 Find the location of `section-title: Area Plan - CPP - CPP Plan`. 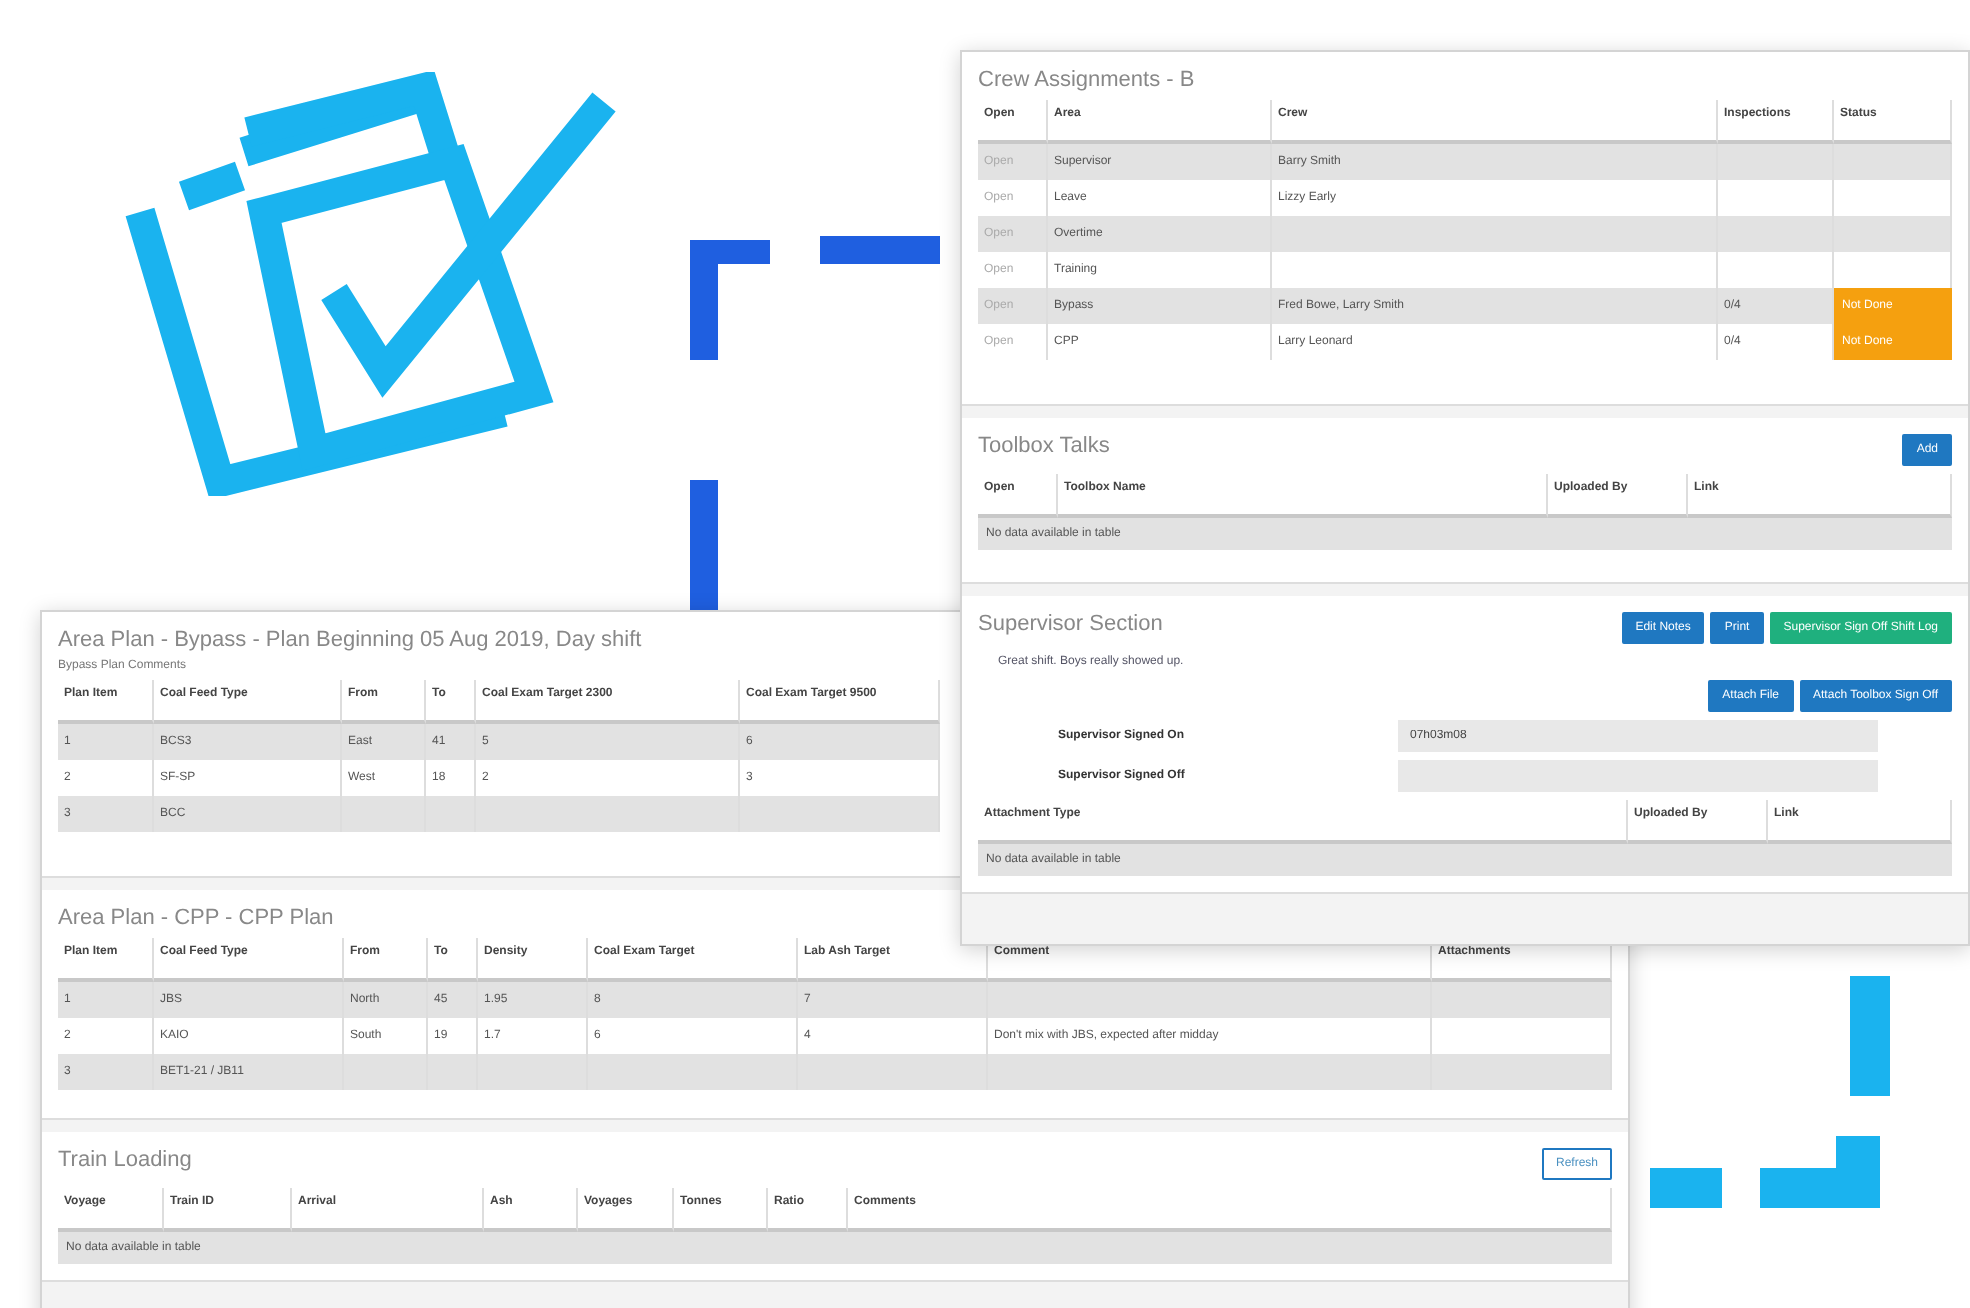

section-title: Area Plan - CPP - CPP Plan is located at coordinates (196, 918).